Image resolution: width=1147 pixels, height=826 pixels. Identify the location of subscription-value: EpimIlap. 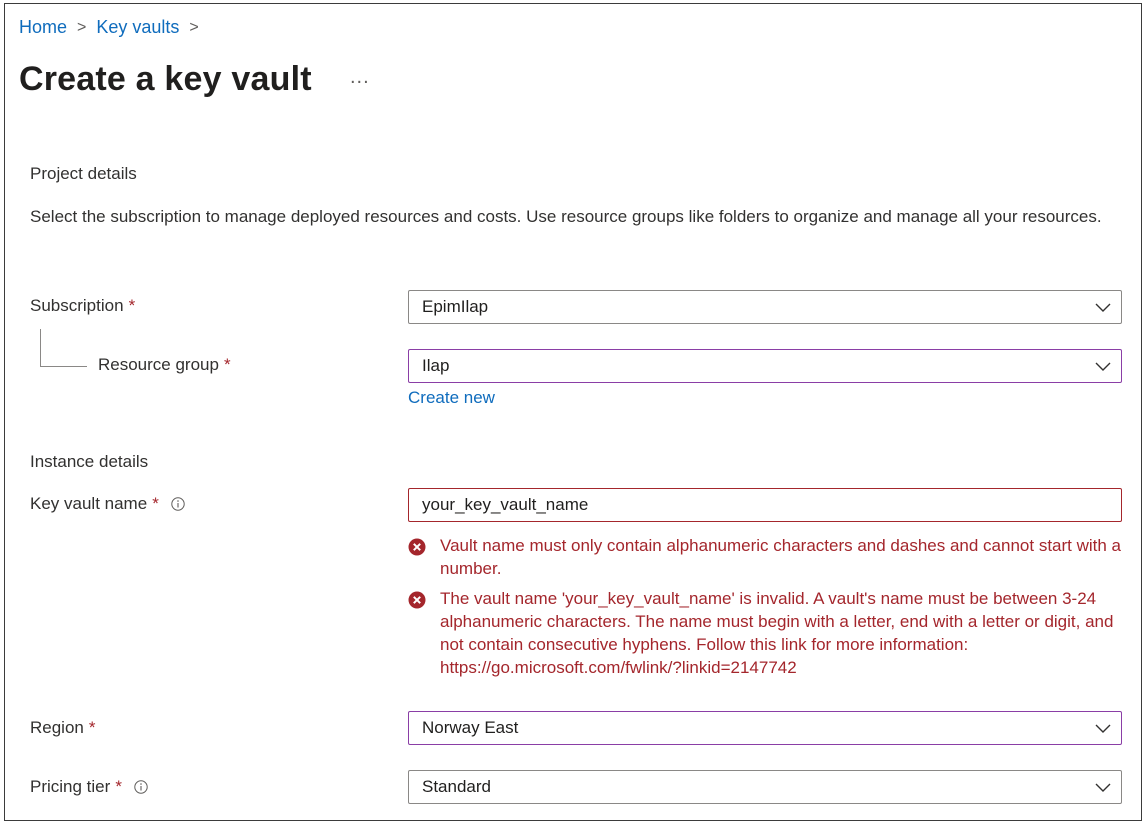
(455, 306).